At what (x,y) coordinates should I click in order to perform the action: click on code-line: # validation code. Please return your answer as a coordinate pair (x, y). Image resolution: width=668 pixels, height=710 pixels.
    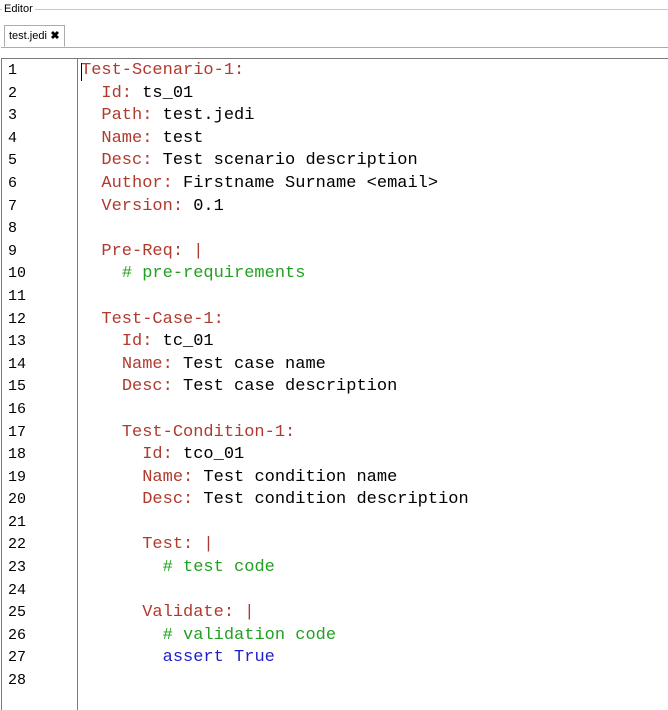
    Looking at the image, I should click on (373, 636).